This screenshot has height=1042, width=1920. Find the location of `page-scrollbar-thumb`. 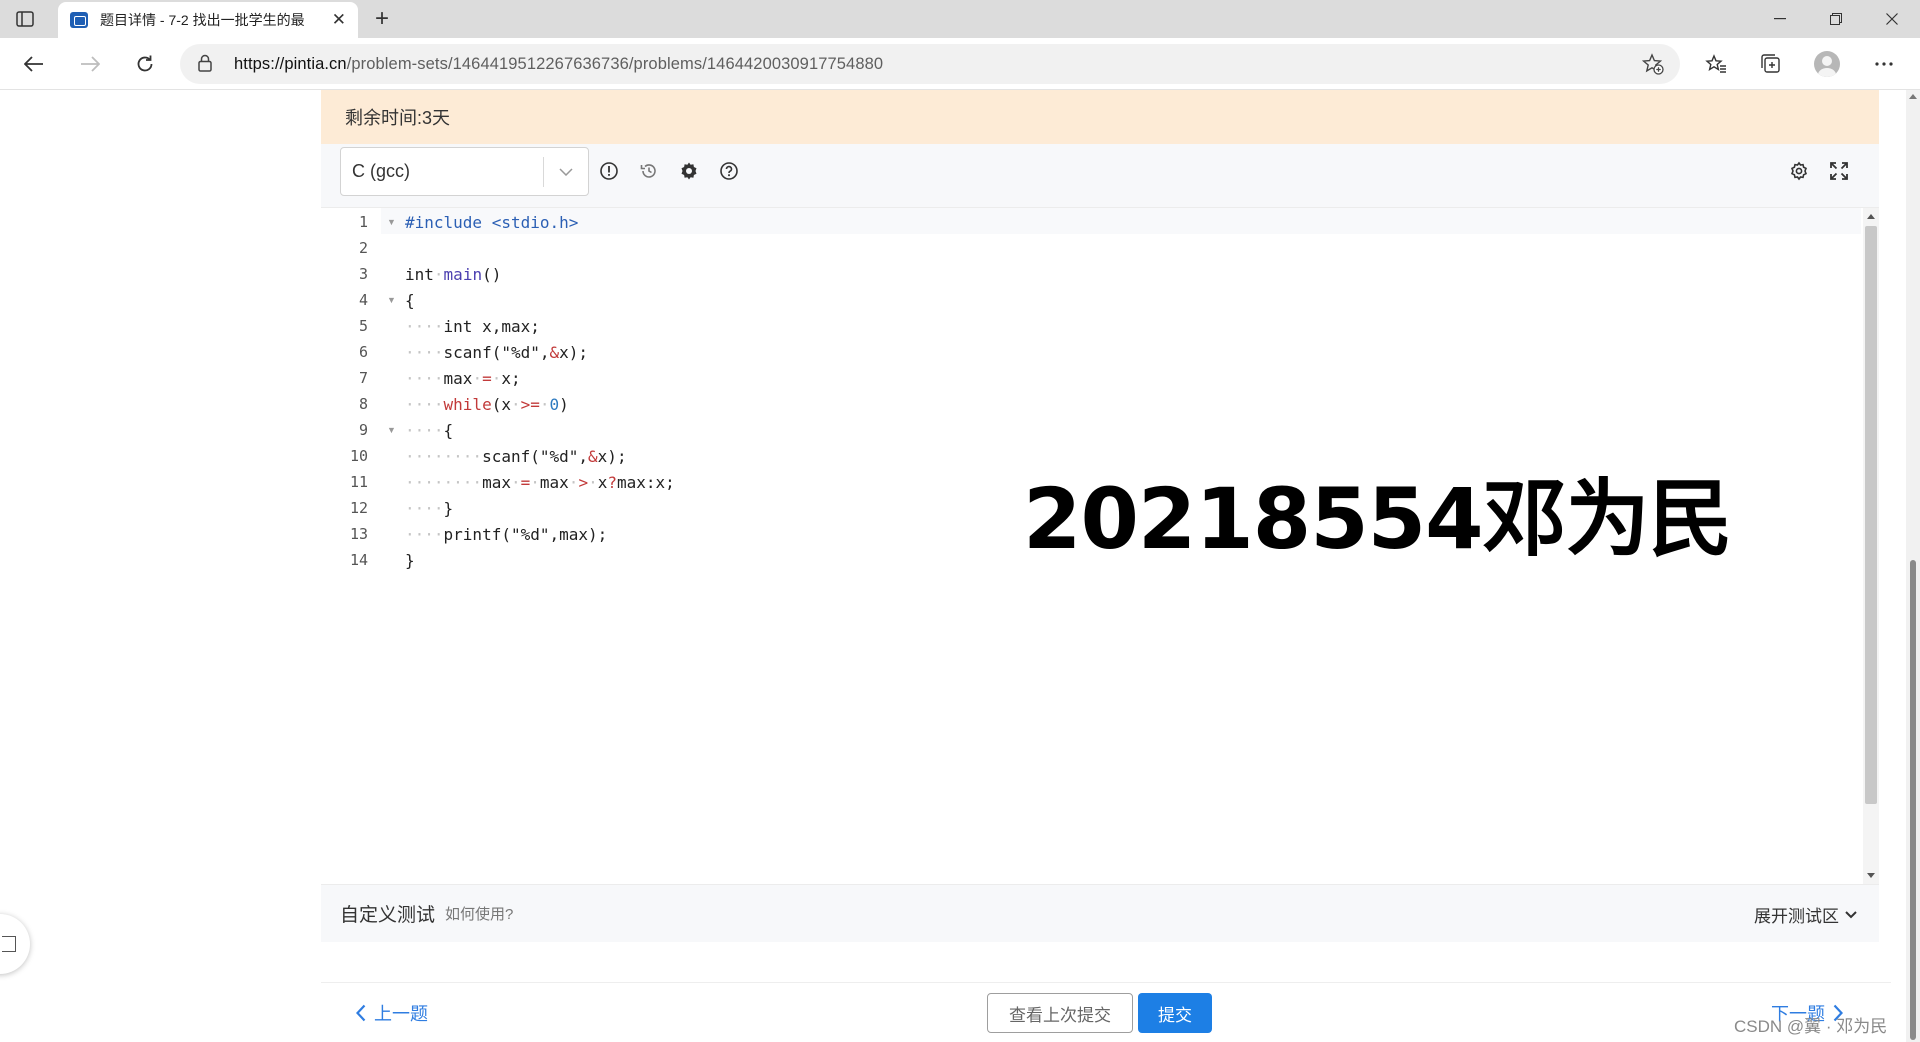

page-scrollbar-thumb is located at coordinates (1913, 800).